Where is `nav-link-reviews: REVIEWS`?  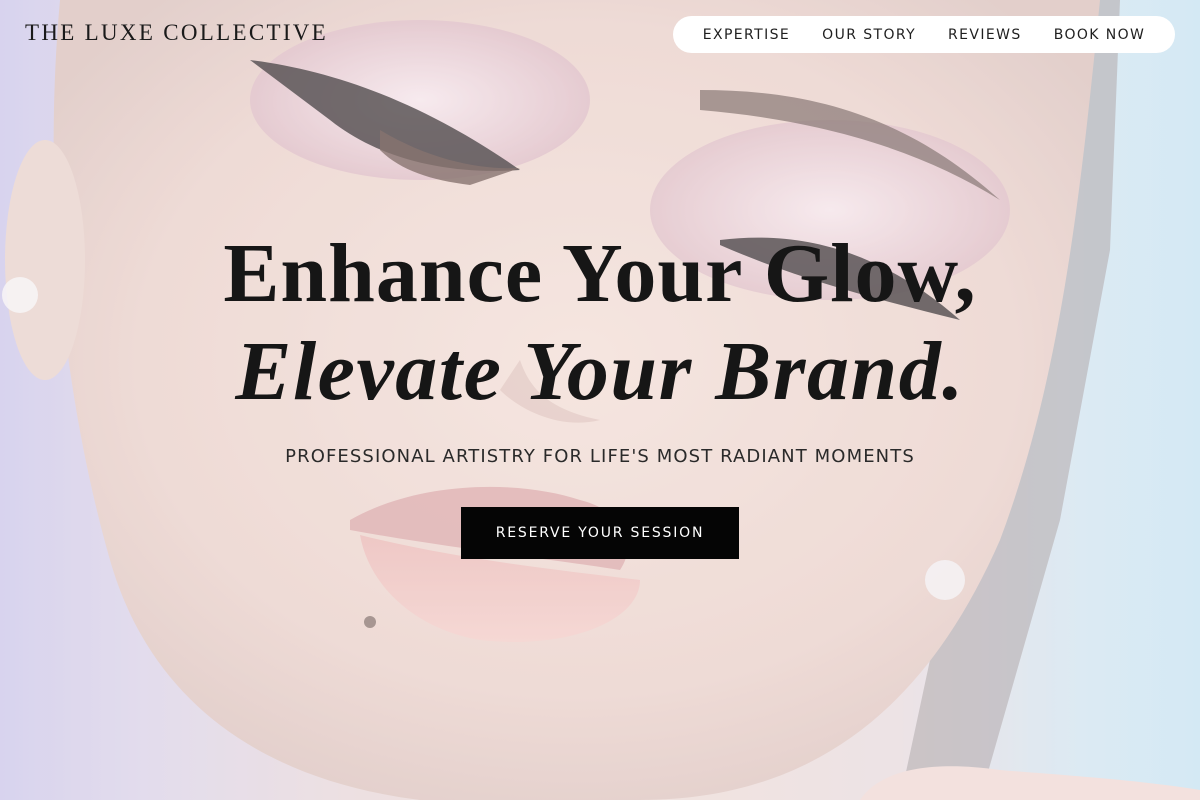 nav-link-reviews: REVIEWS is located at coordinates (985, 35).